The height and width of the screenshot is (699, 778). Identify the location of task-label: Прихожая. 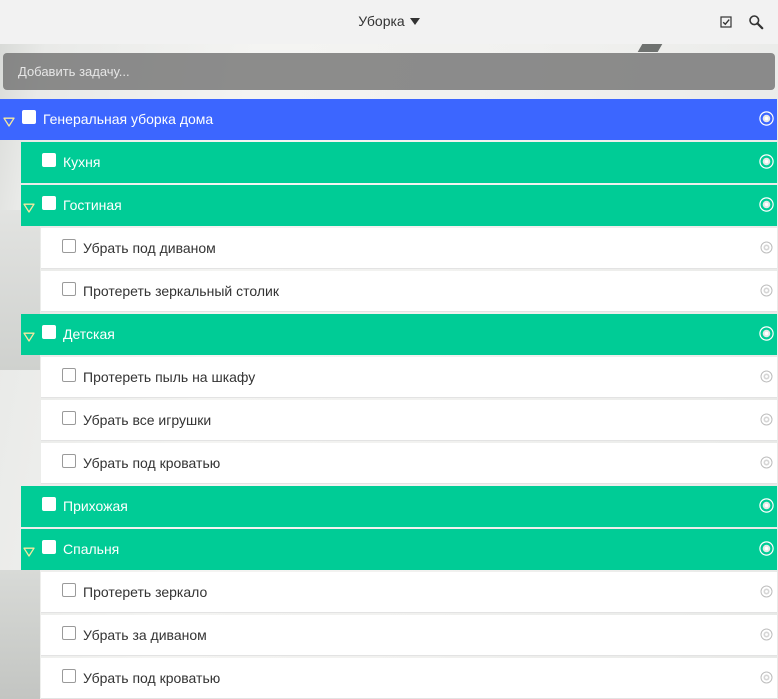
(95, 506).